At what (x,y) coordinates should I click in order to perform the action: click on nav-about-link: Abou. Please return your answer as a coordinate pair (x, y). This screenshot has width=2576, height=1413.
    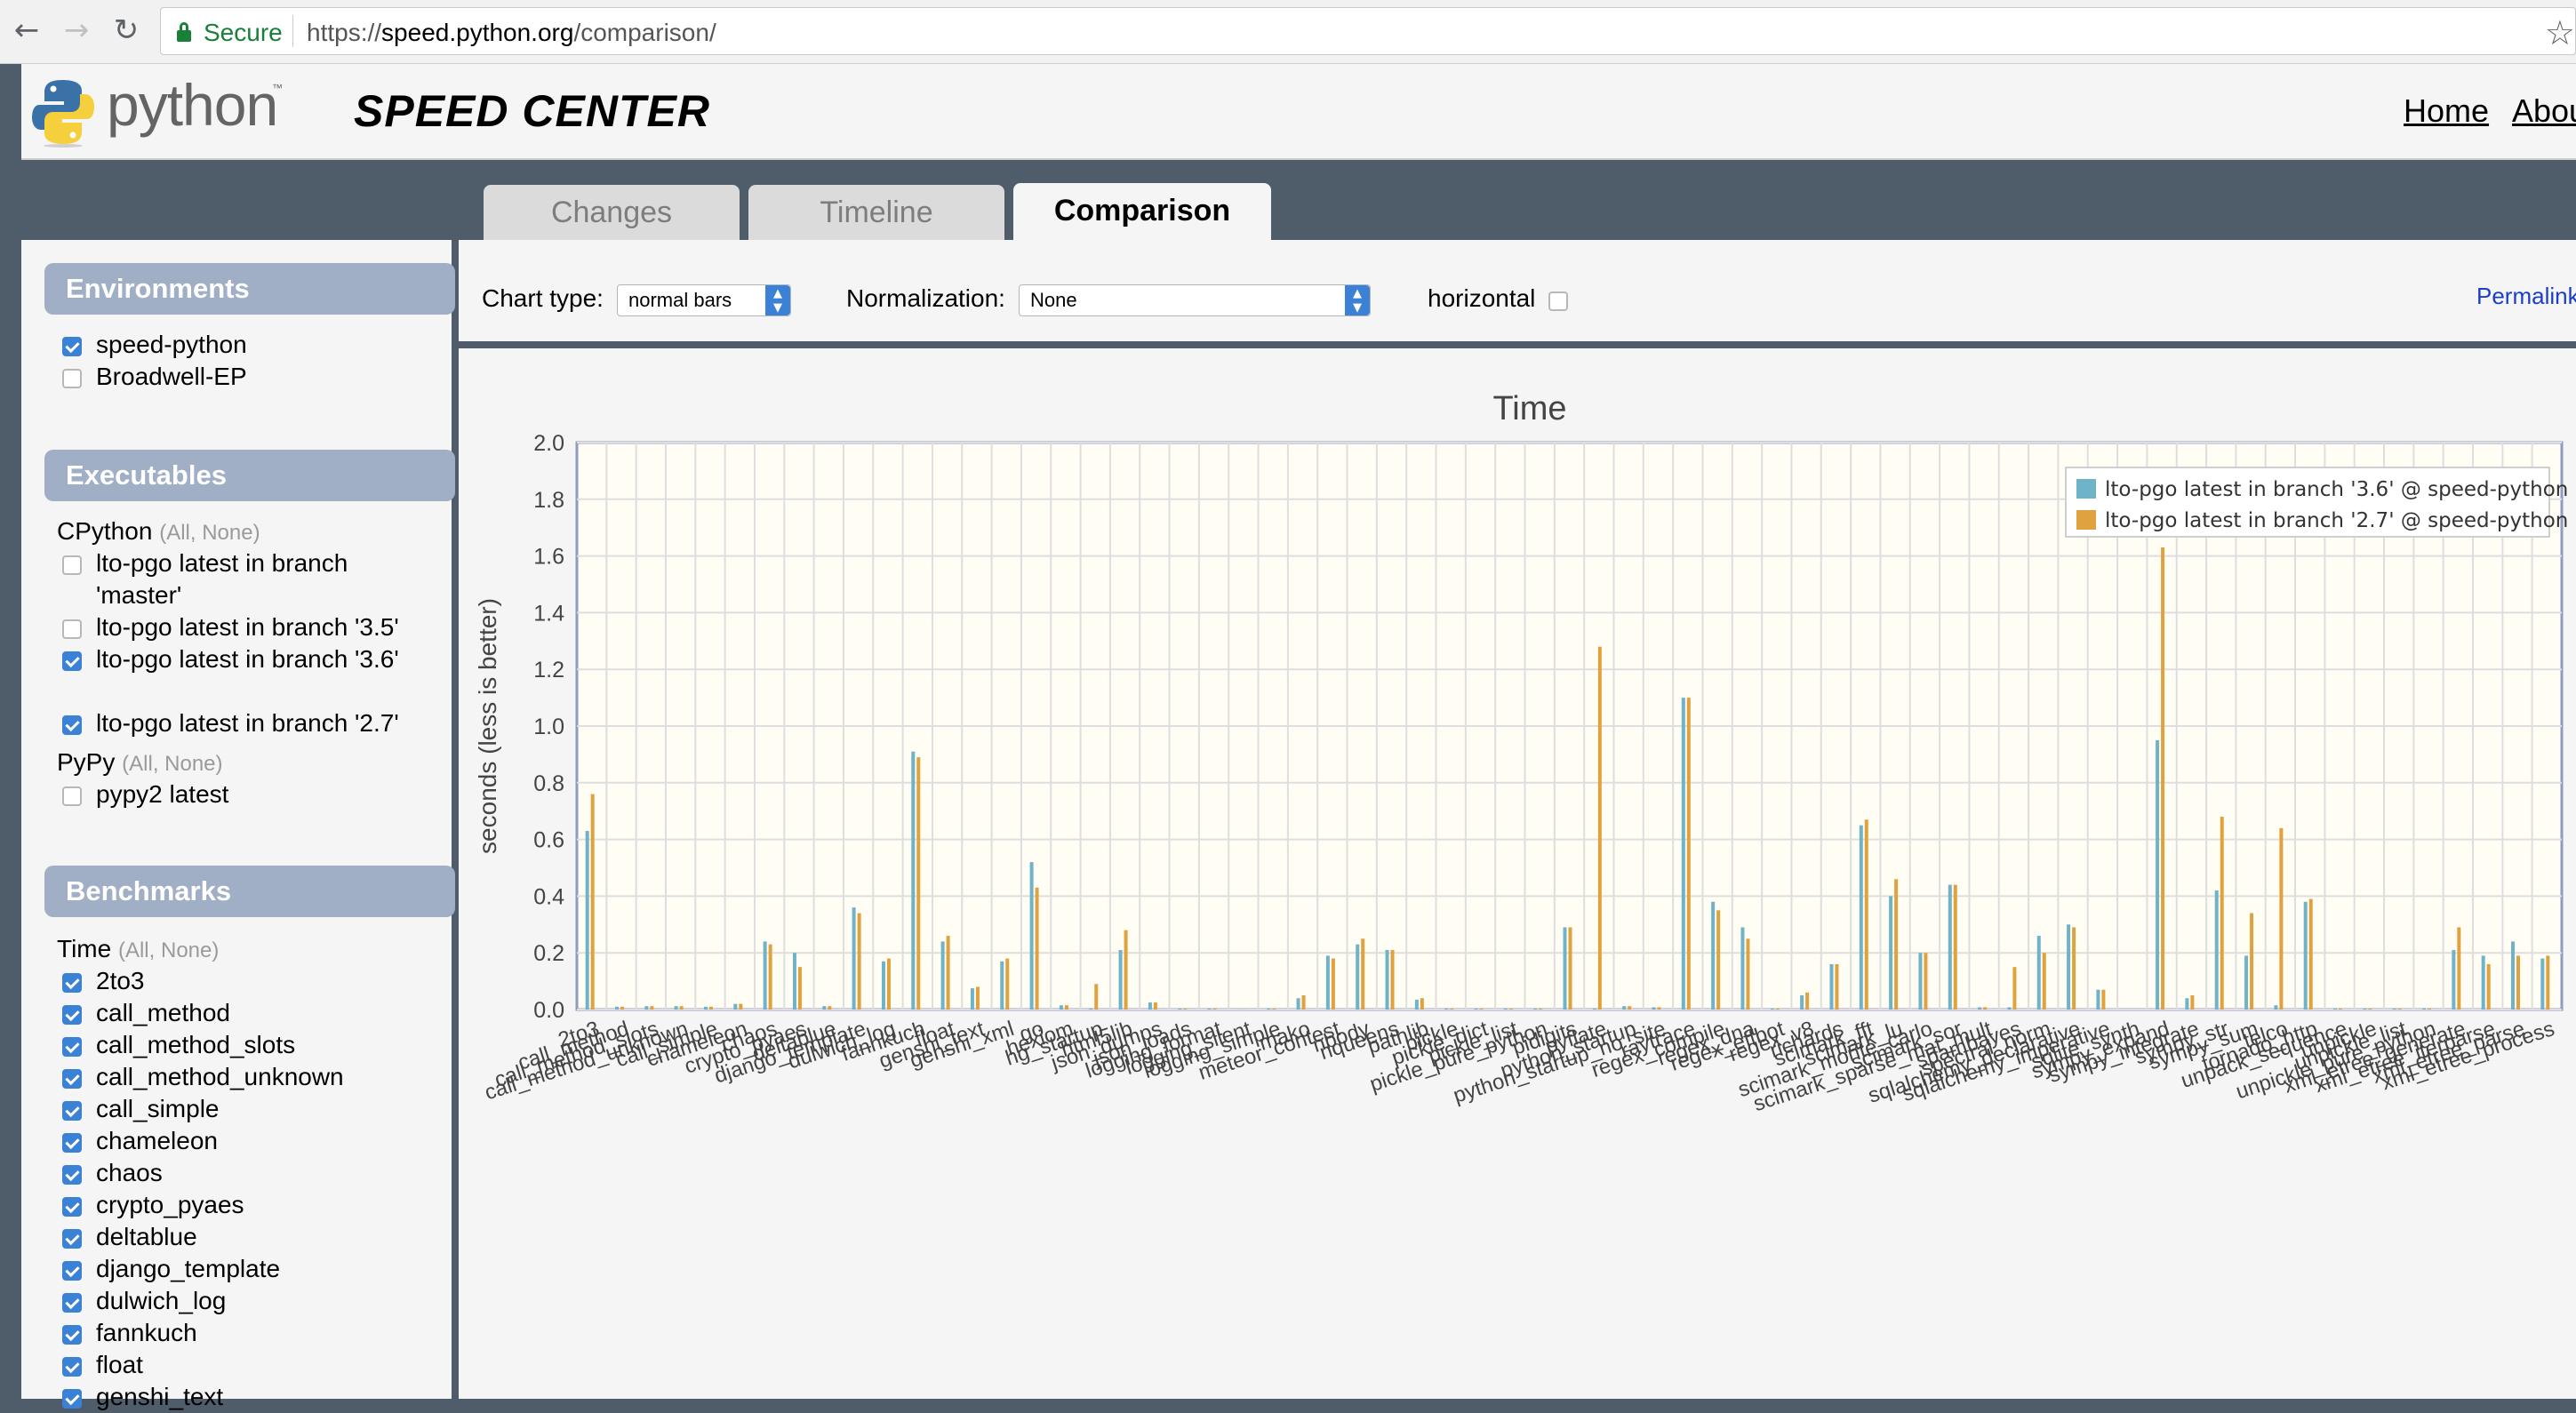
    Looking at the image, I should click on (2544, 111).